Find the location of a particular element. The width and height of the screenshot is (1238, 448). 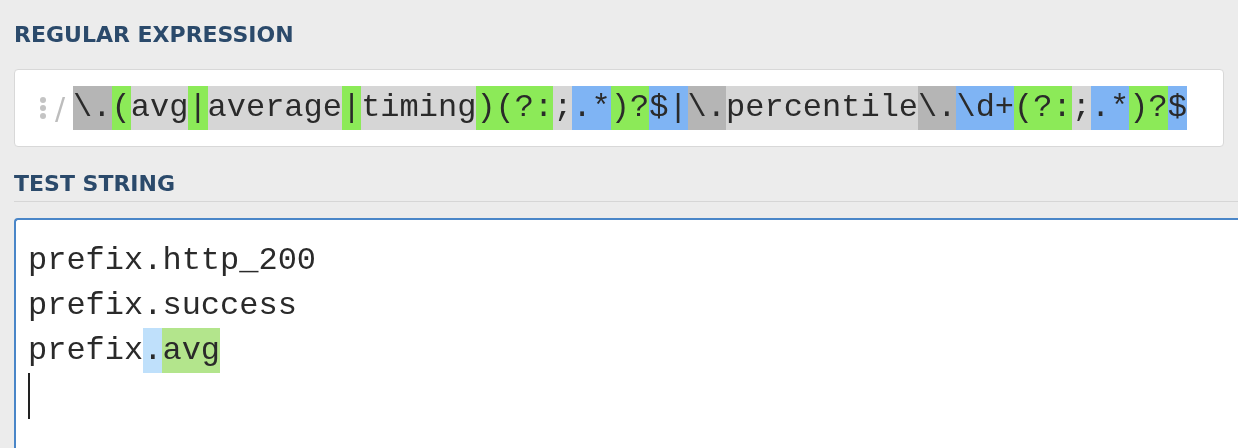

quantifier-token: $| is located at coordinates (668, 108).